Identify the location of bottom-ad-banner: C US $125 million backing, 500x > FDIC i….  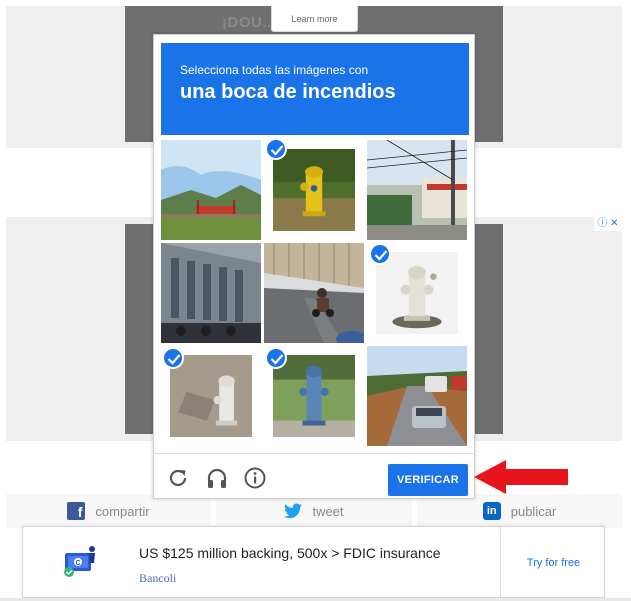
(314, 562).